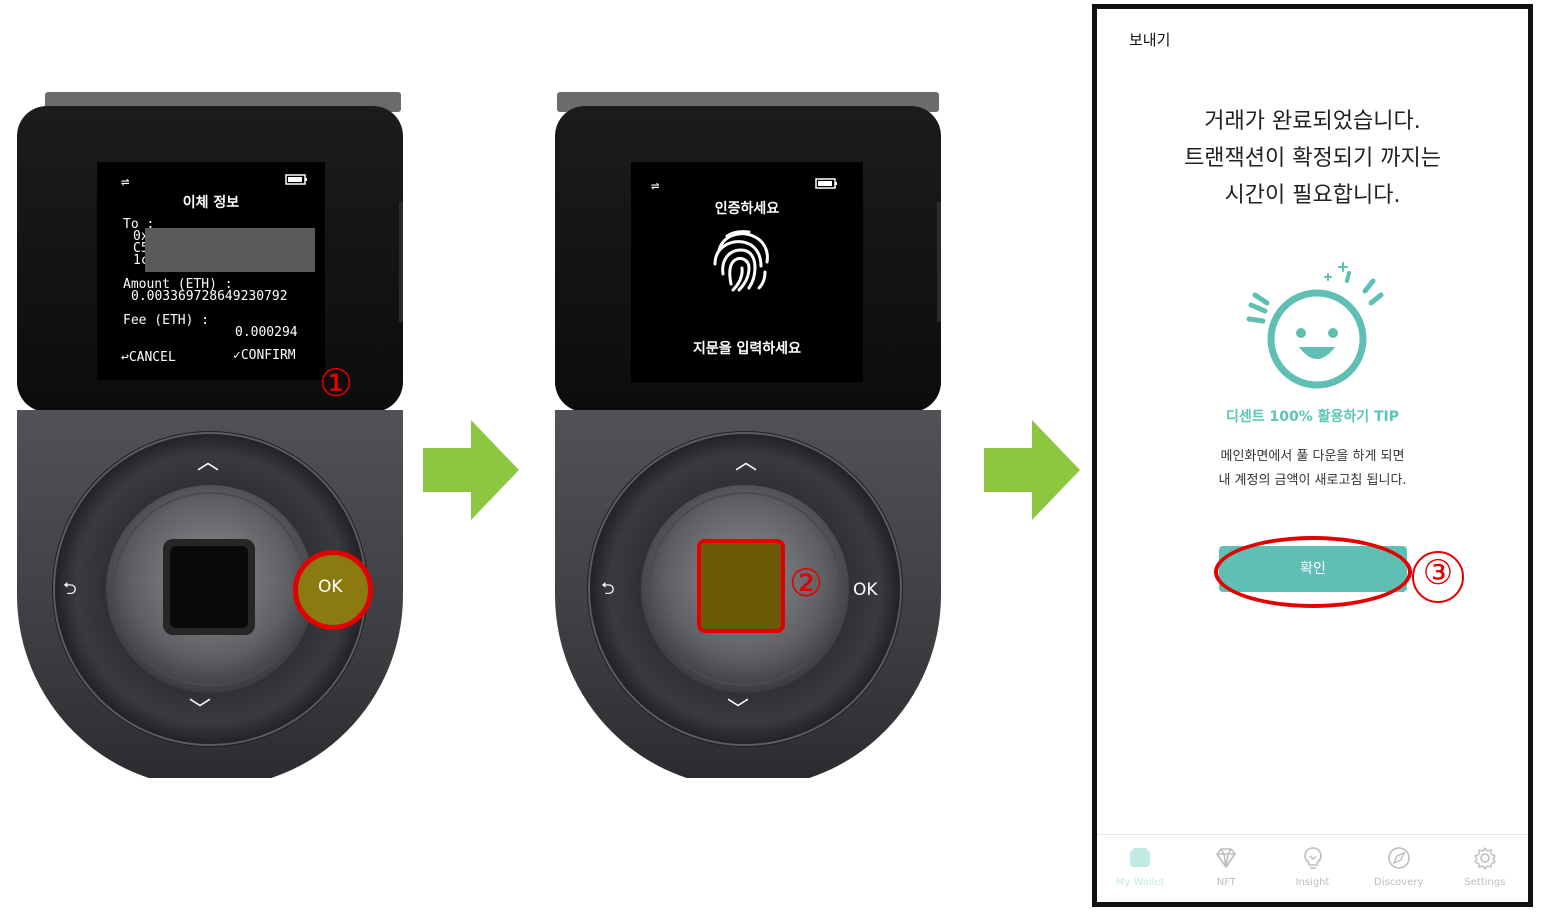 The height and width of the screenshot is (913, 1545). What do you see at coordinates (1312, 417) in the screenshot?
I see `tip-title: 디센트 100% 활용하기 TIP` at bounding box center [1312, 417].